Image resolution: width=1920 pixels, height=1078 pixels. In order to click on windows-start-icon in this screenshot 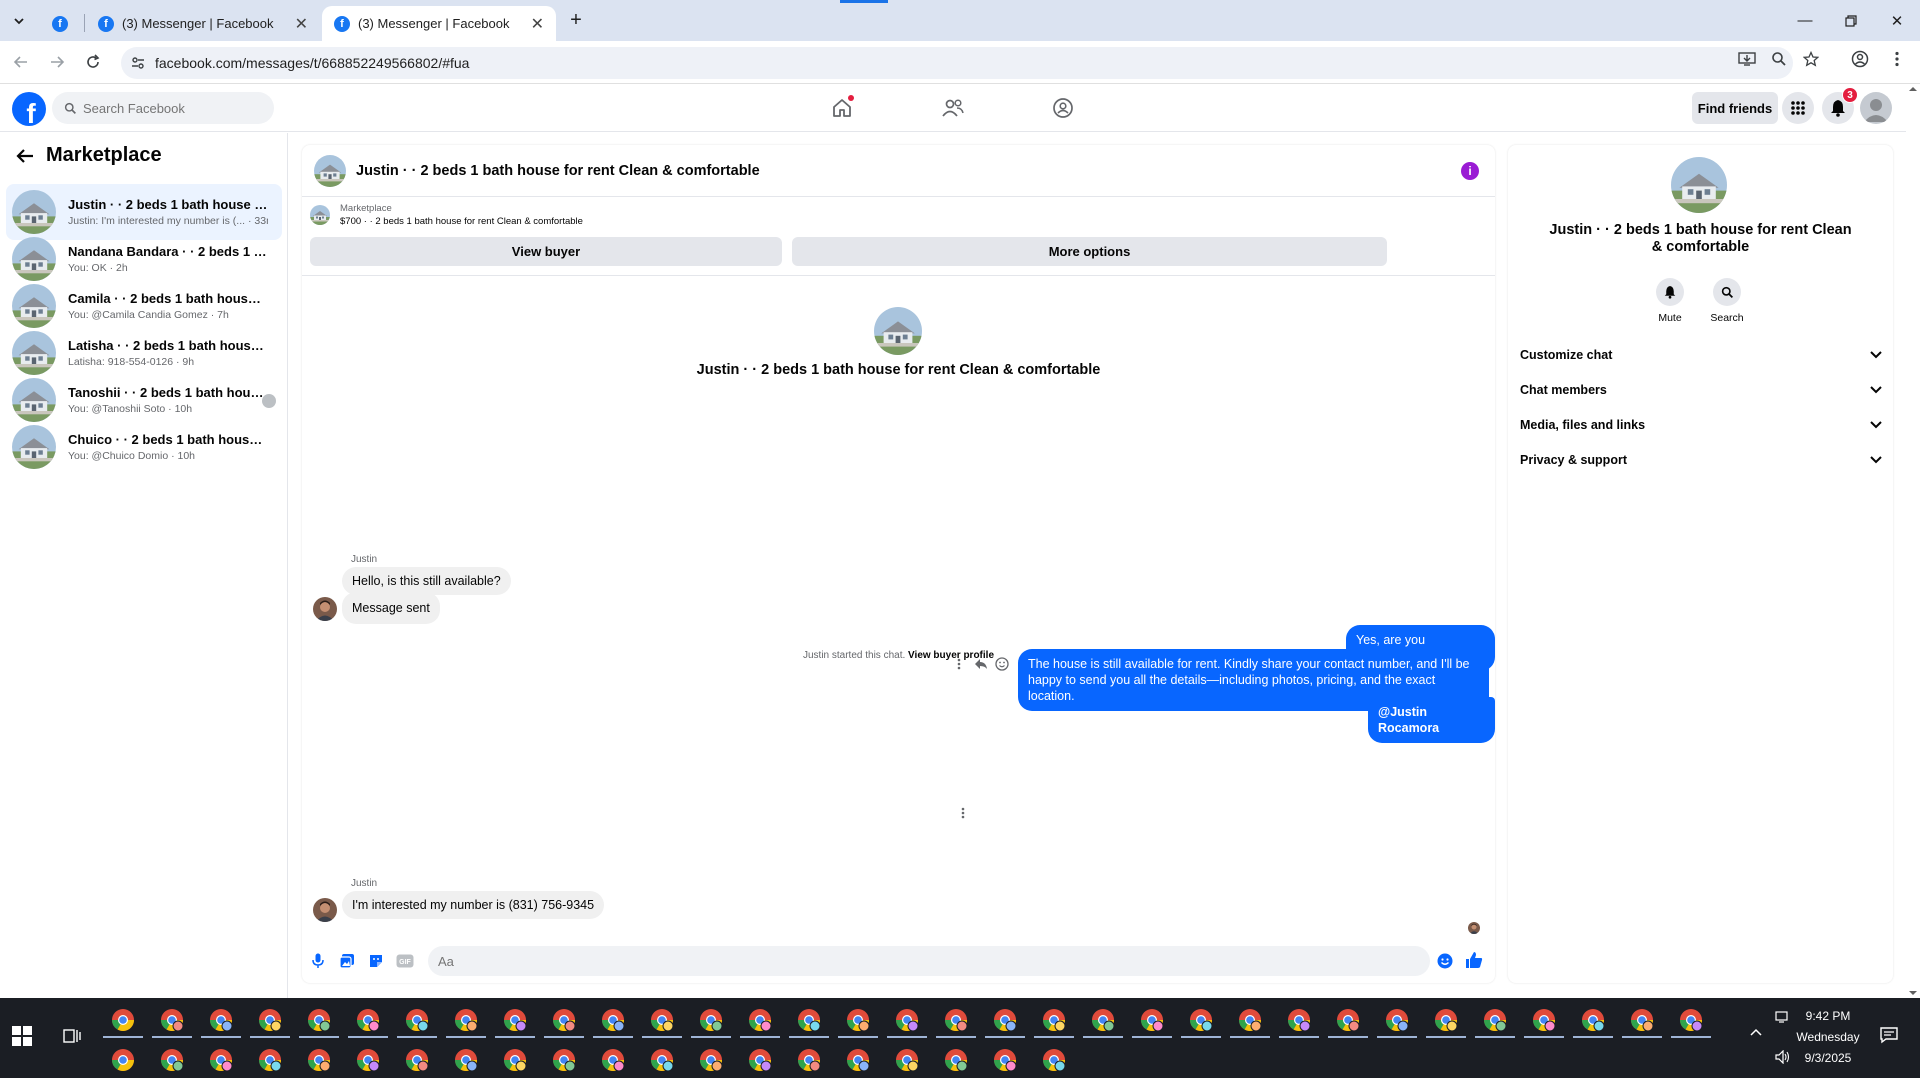, I will do `click(22, 1036)`.